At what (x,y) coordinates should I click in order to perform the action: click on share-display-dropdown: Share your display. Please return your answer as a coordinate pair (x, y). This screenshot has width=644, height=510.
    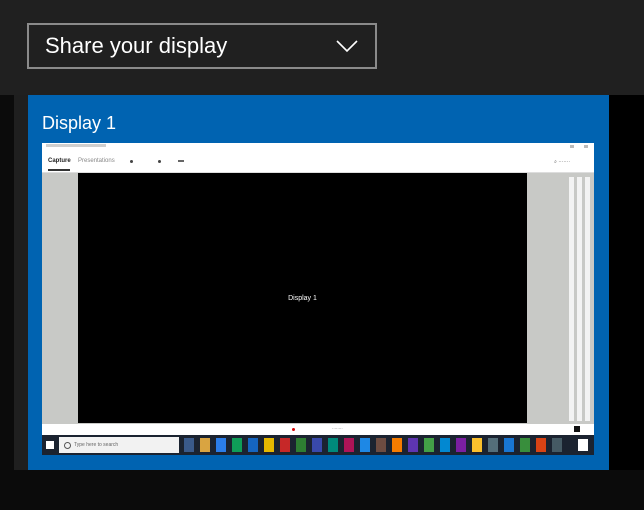
    Looking at the image, I should click on (202, 46).